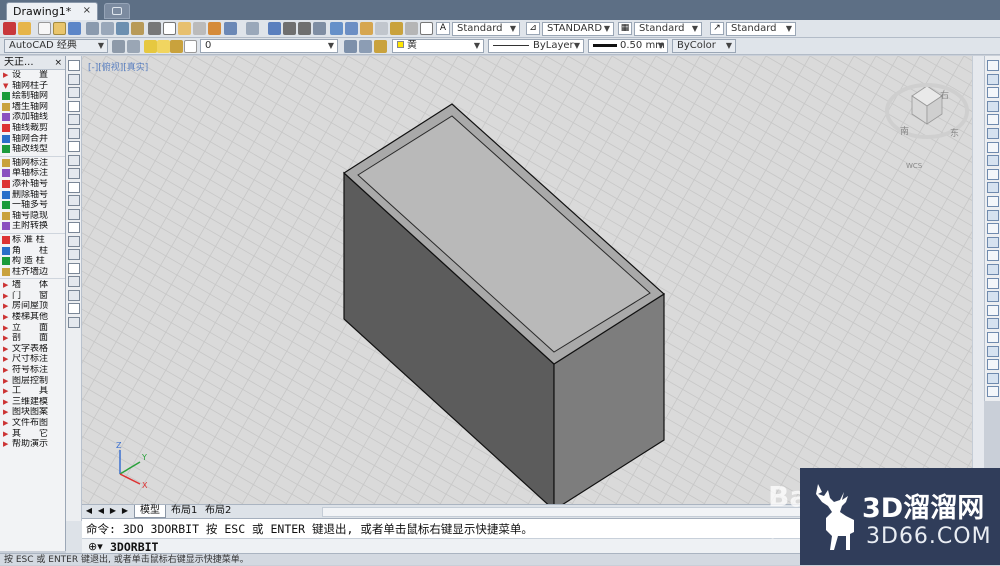 The image size is (1000, 566). I want to click on prev-layout-icon: ◀, so click(101, 510).